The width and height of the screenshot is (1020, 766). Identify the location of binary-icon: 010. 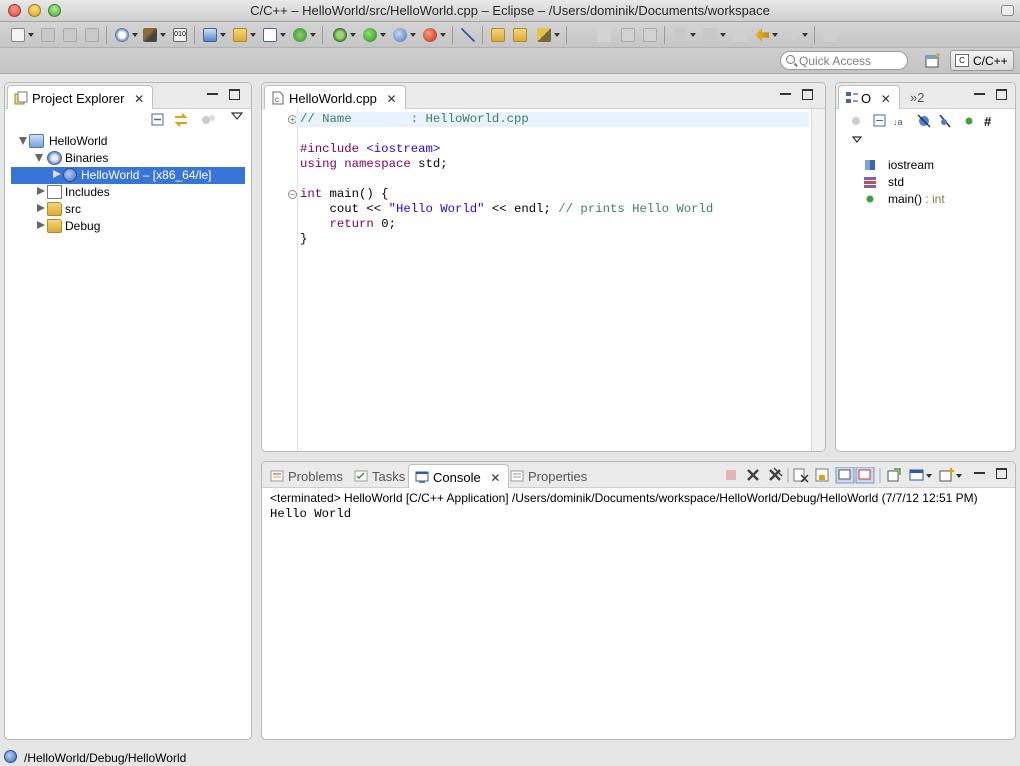
(180, 35).